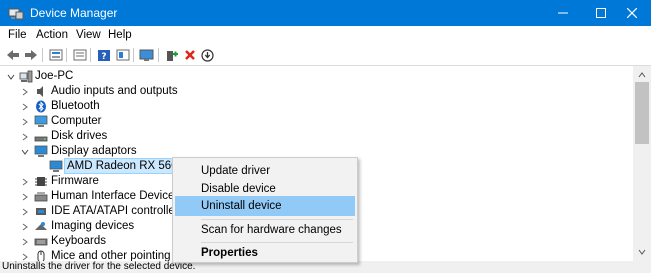 This screenshot has height=273, width=651. I want to click on device-manager-icon, so click(16, 14).